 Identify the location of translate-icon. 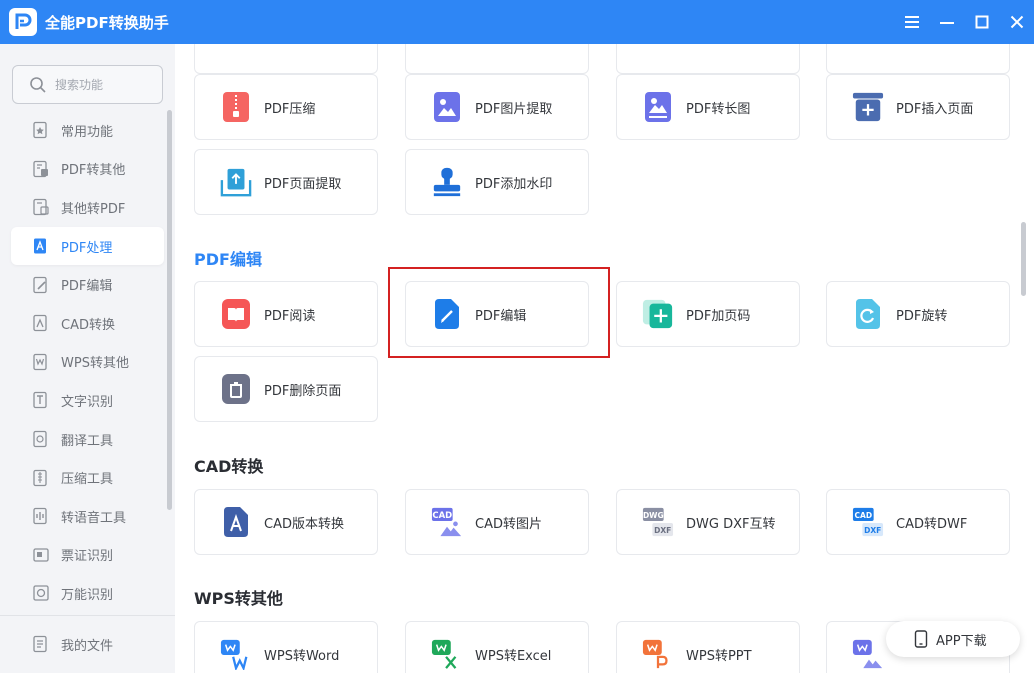
(41, 439).